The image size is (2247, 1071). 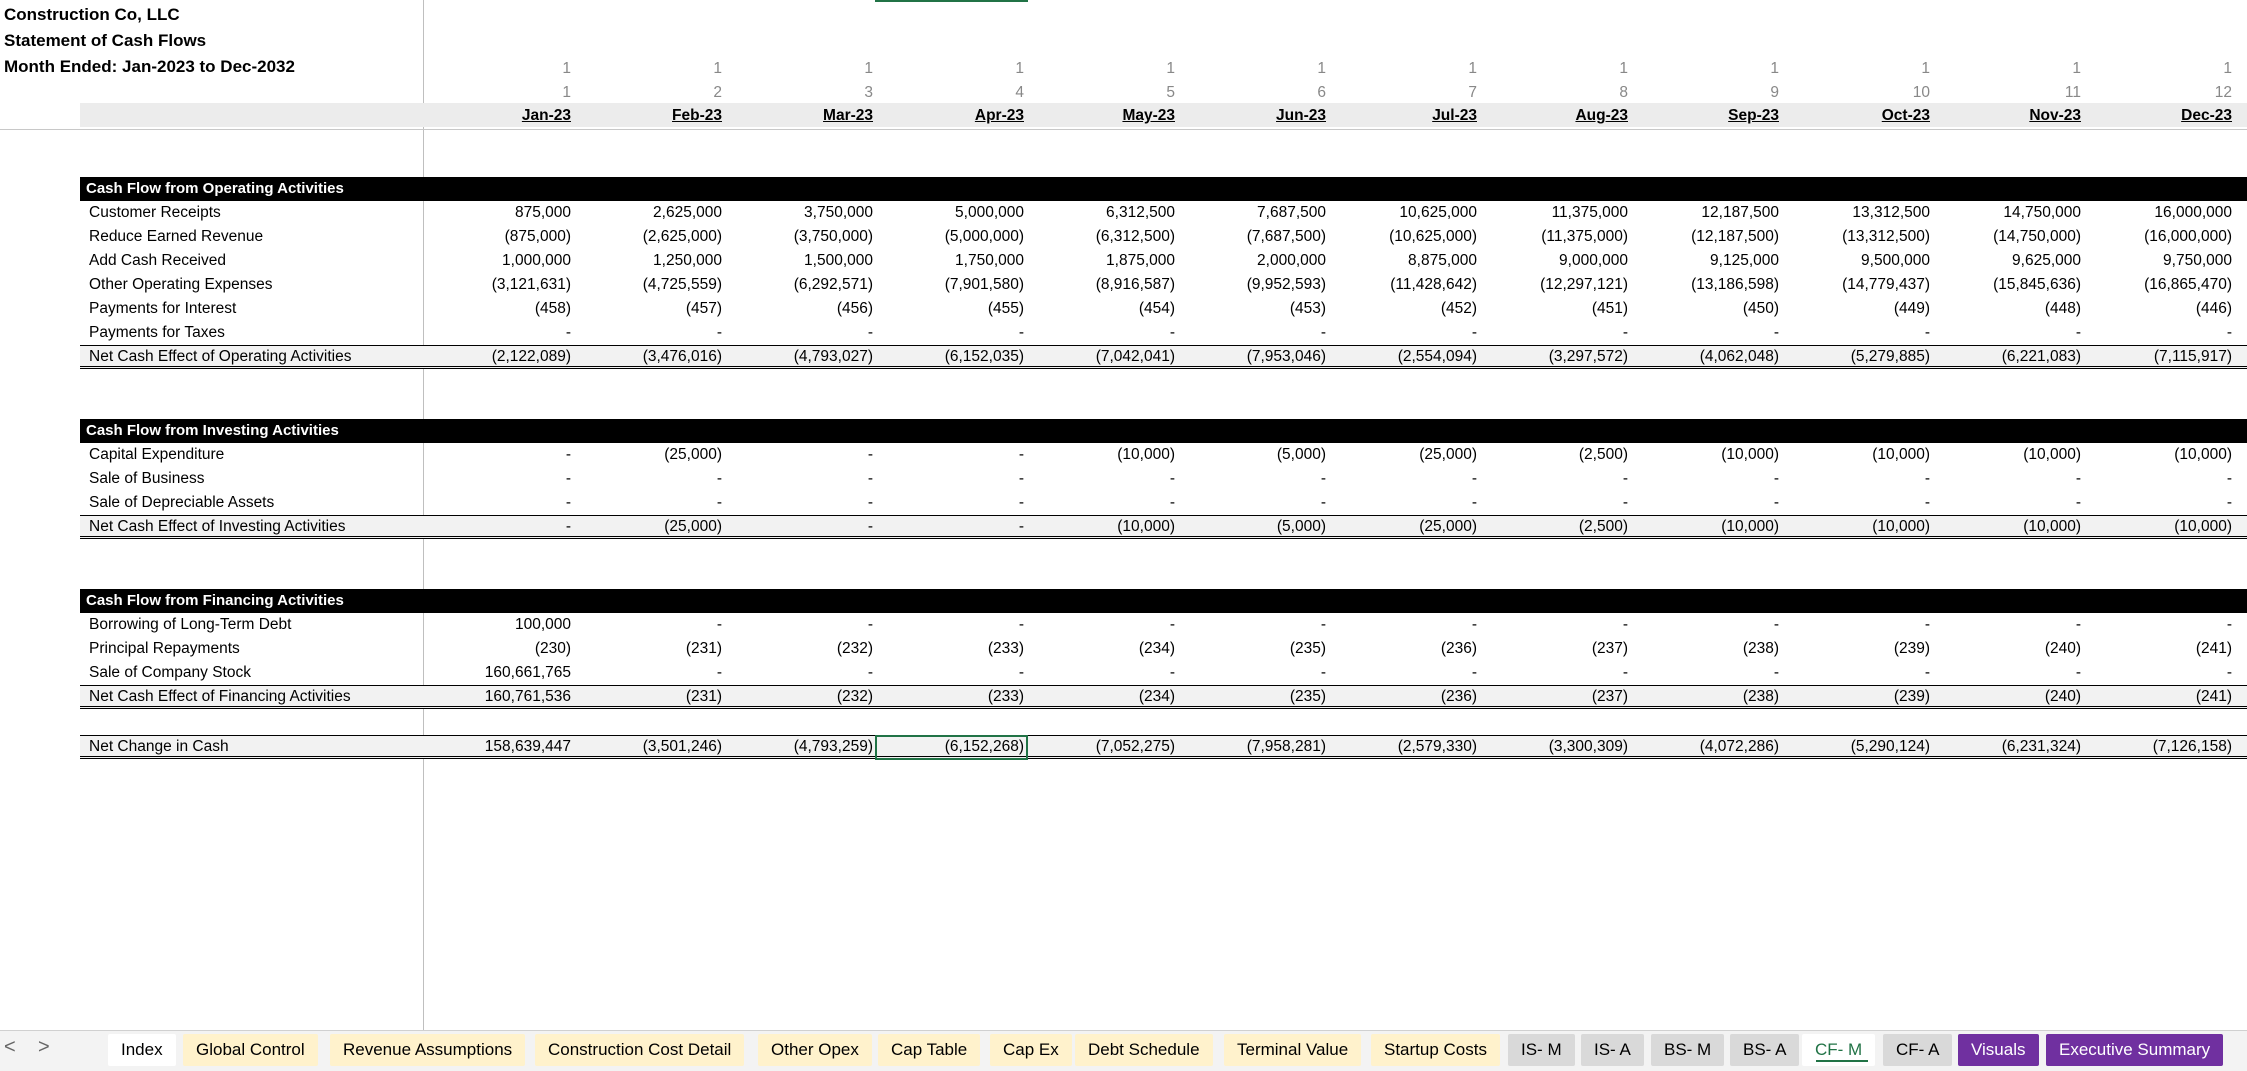 I want to click on sheet-tab: Startup Costs, so click(x=1435, y=1050).